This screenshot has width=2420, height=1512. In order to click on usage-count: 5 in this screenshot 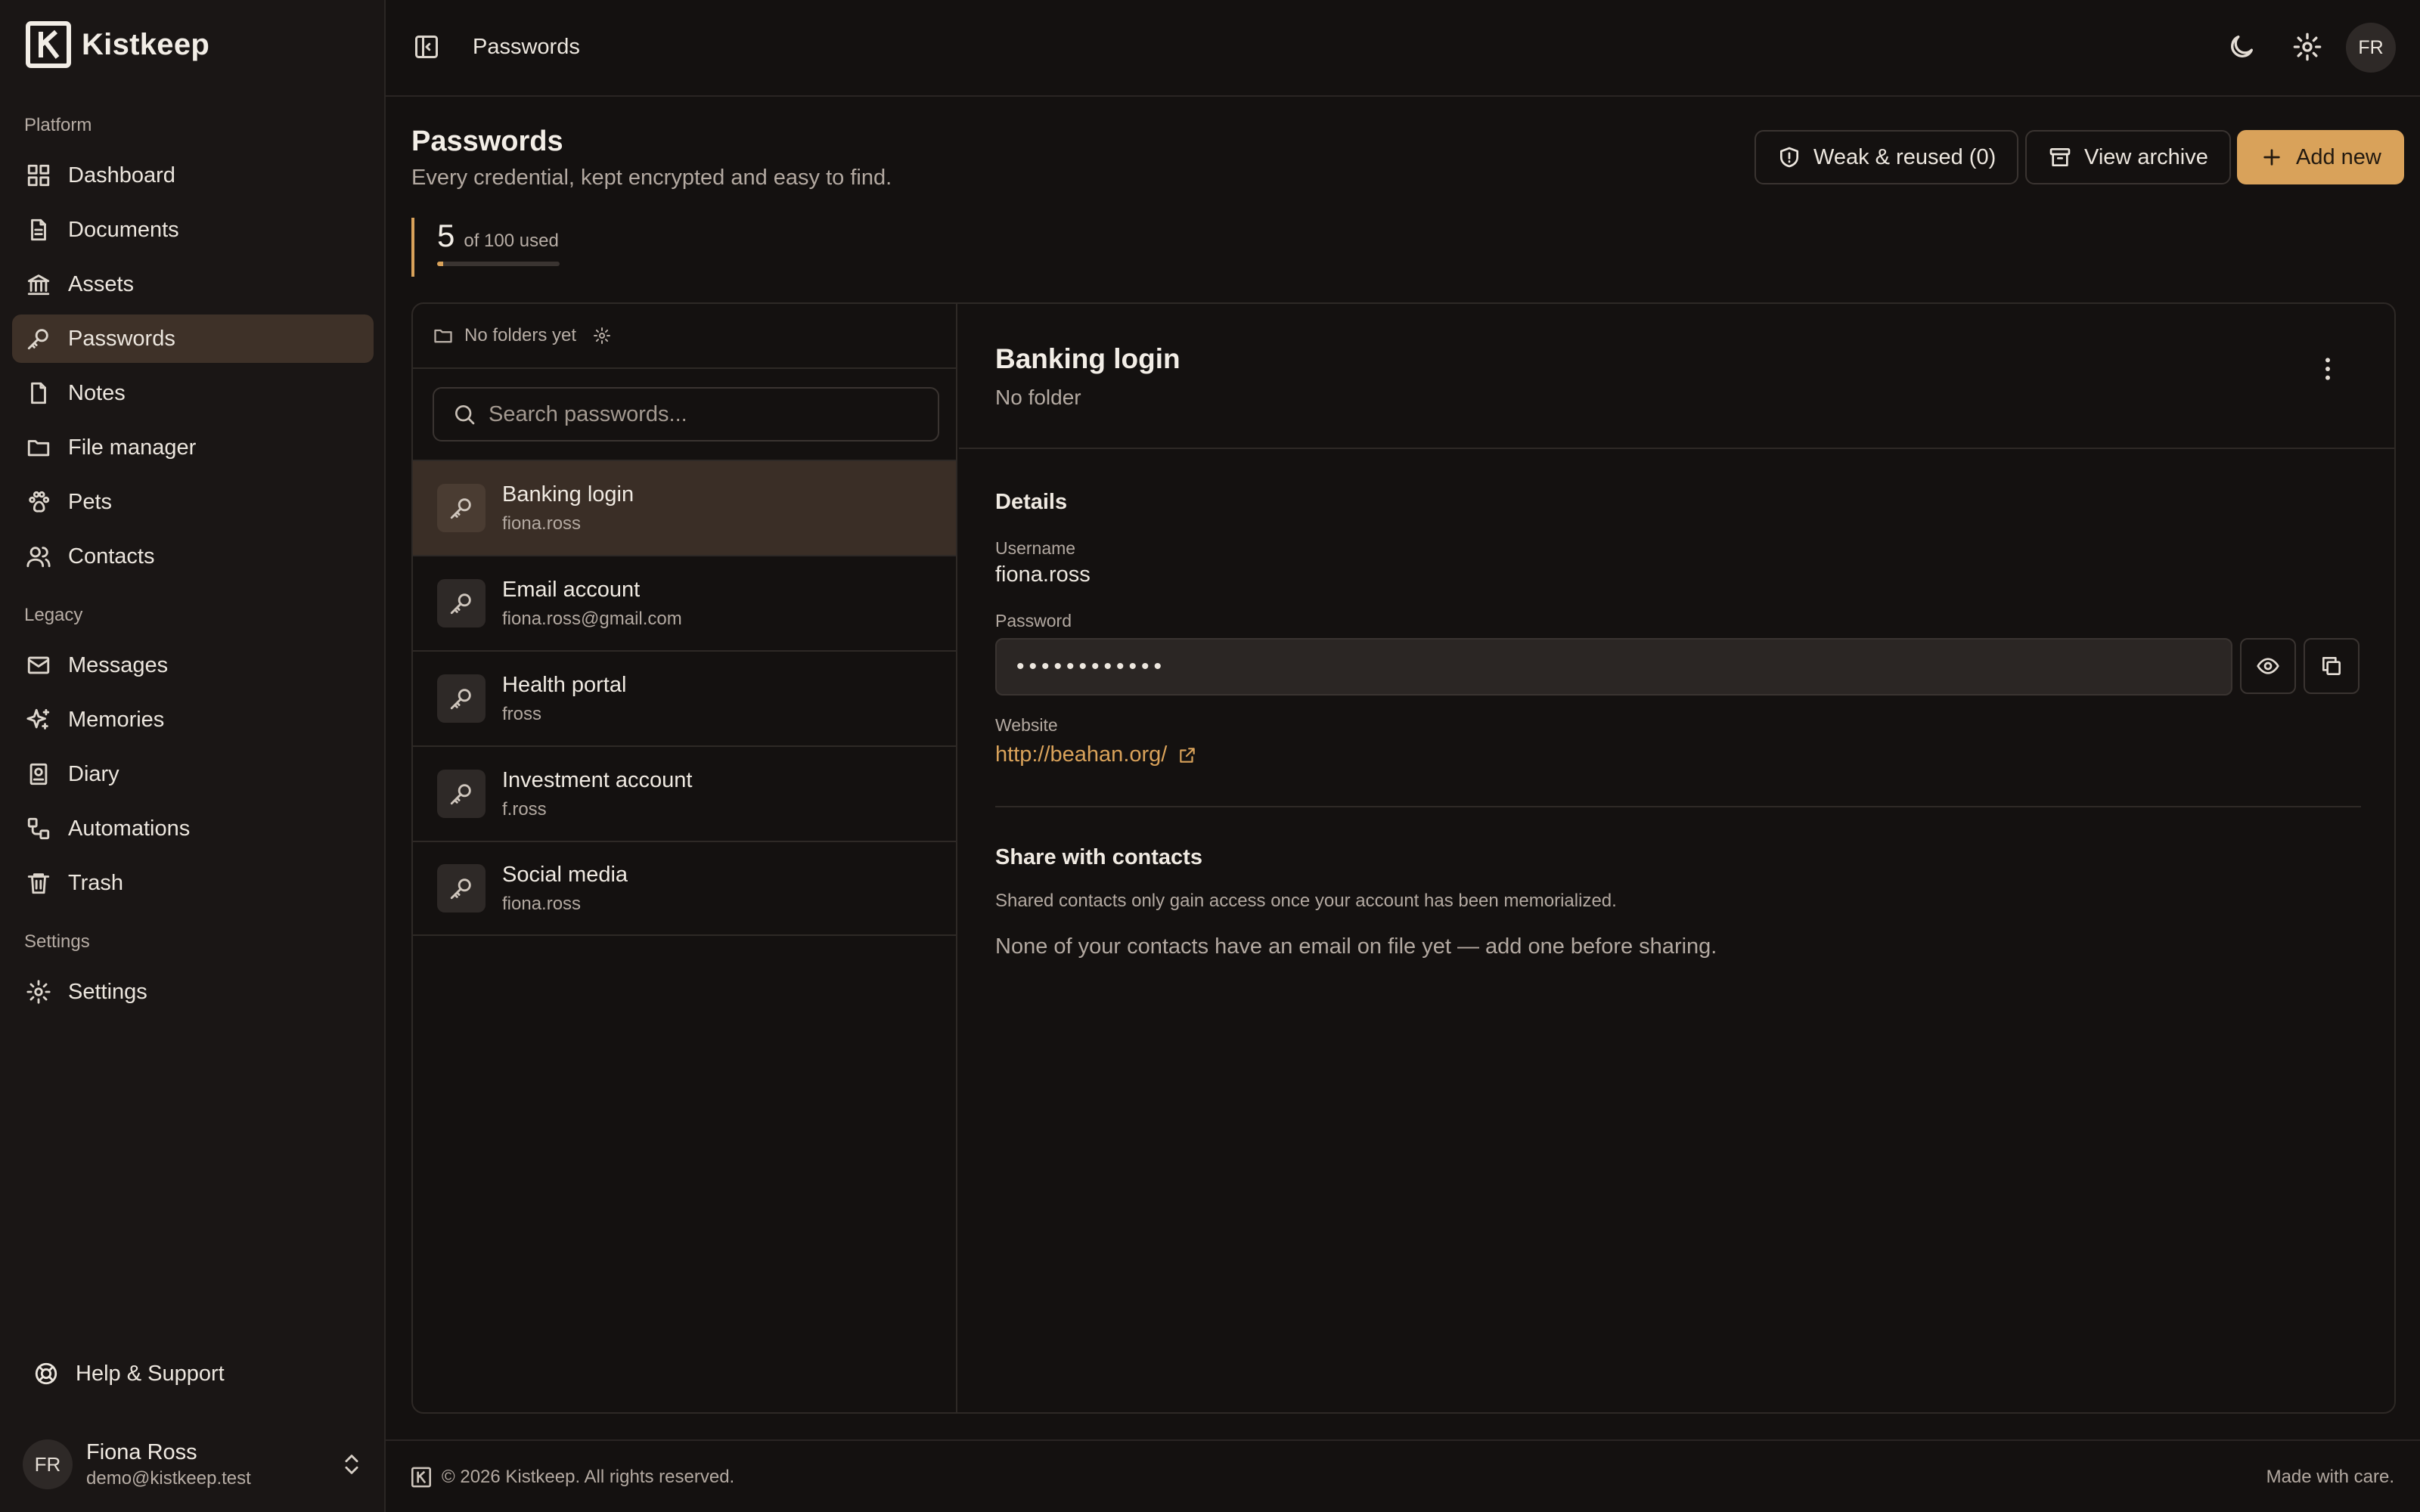, I will do `click(446, 235)`.